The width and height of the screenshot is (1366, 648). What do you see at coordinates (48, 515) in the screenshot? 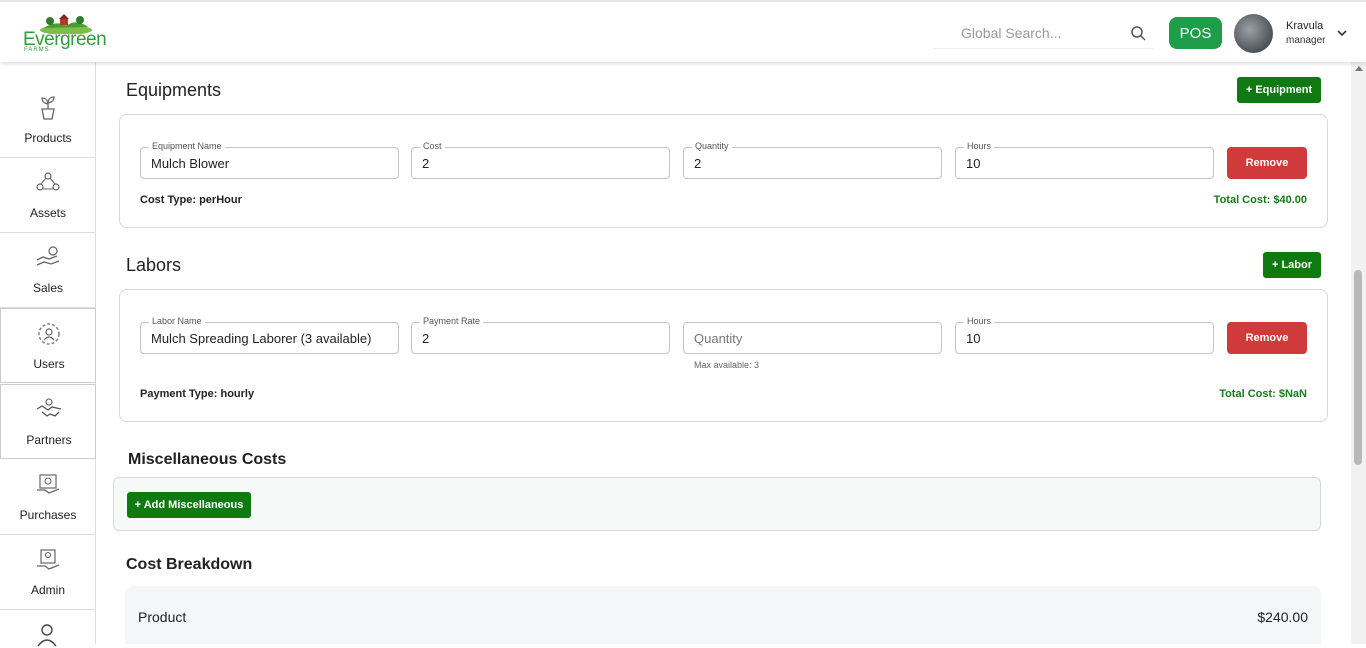
I see `sidebar-item-label: Purchases` at bounding box center [48, 515].